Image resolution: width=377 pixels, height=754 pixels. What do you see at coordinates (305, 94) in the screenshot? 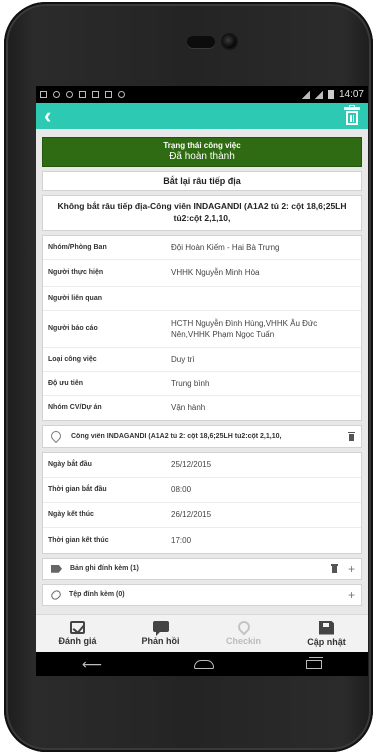
I see `wifi-icon` at bounding box center [305, 94].